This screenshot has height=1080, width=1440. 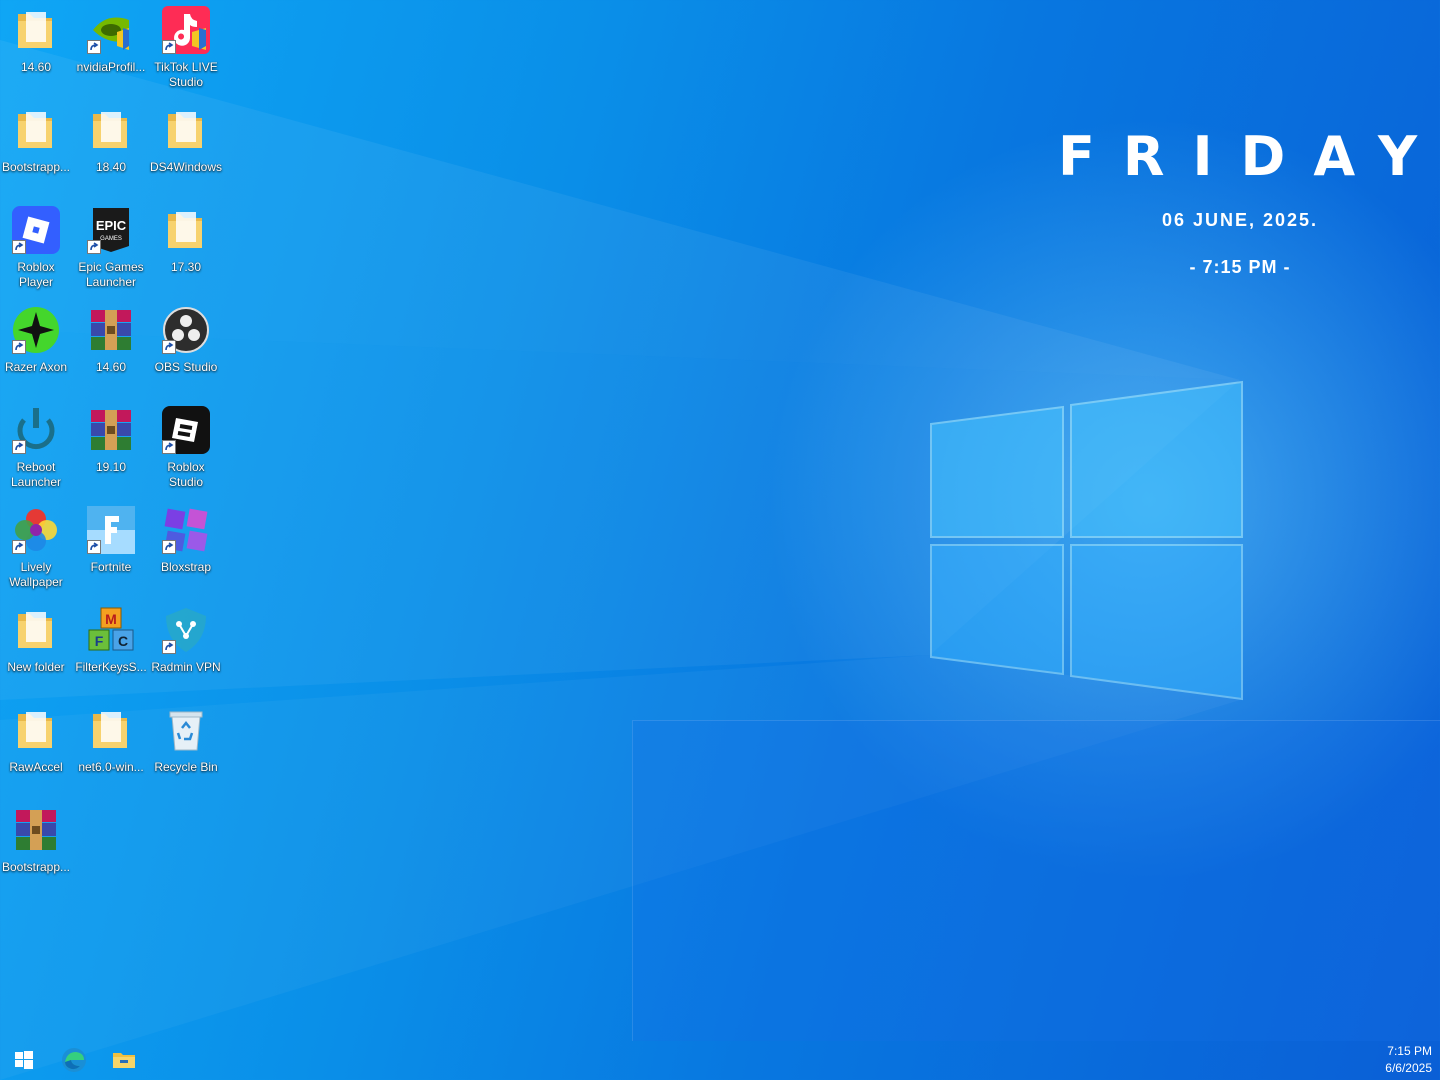 What do you see at coordinates (186, 167) in the screenshot?
I see `desktop-icon-label: DS4Windows` at bounding box center [186, 167].